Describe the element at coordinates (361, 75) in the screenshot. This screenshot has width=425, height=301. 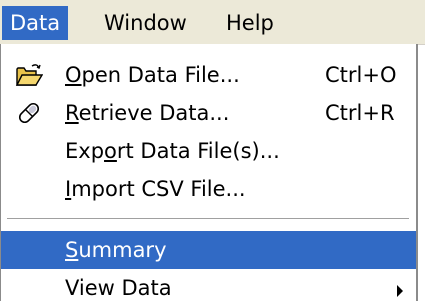
I see `shortcut-ctrl-o: Ctrl+O` at that location.